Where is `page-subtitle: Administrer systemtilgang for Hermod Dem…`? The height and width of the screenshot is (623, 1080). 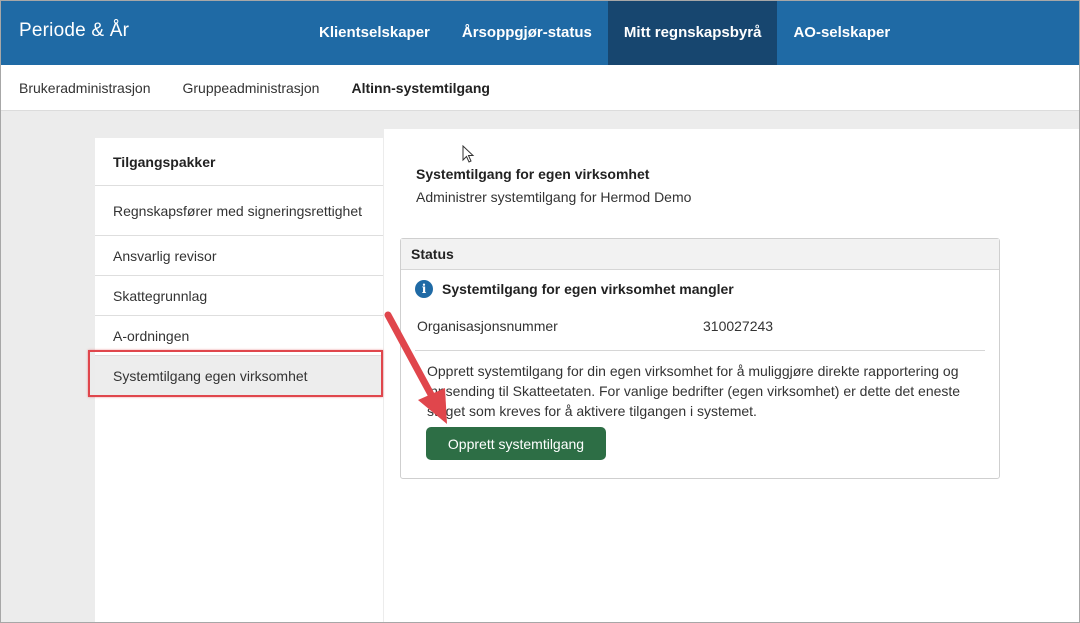 page-subtitle: Administrer systemtilgang for Hermod Dem… is located at coordinates (554, 197).